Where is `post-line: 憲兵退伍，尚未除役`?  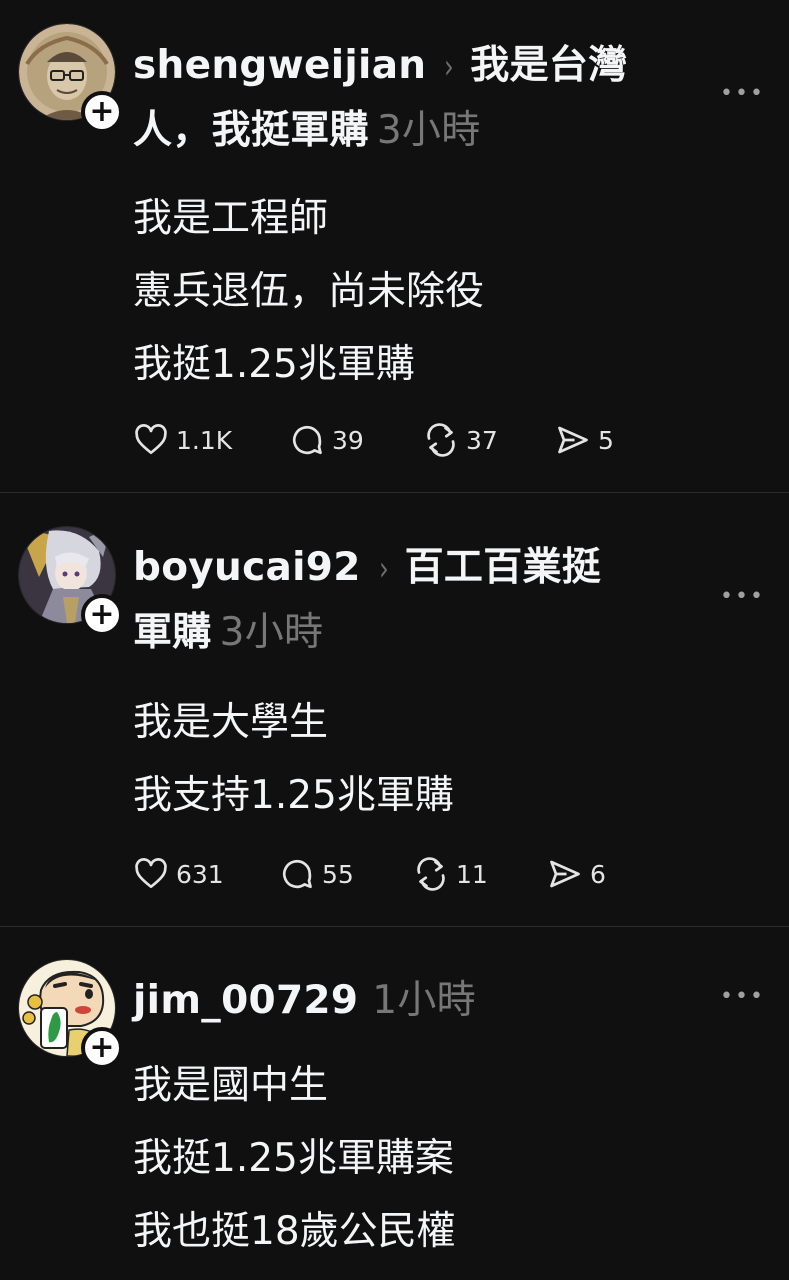
post-line: 憲兵退伍，尚未除役 is located at coordinates (309, 291).